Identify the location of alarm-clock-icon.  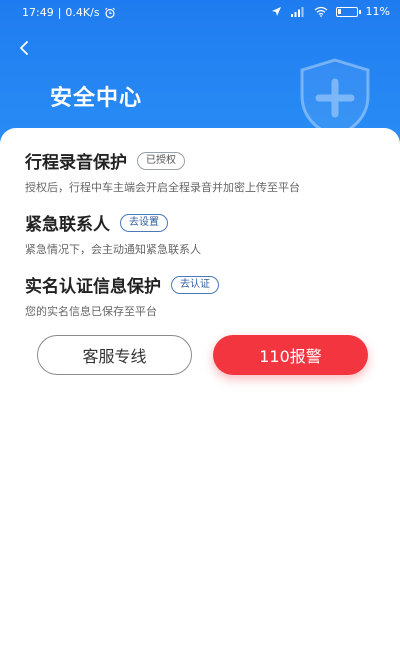
(109, 12).